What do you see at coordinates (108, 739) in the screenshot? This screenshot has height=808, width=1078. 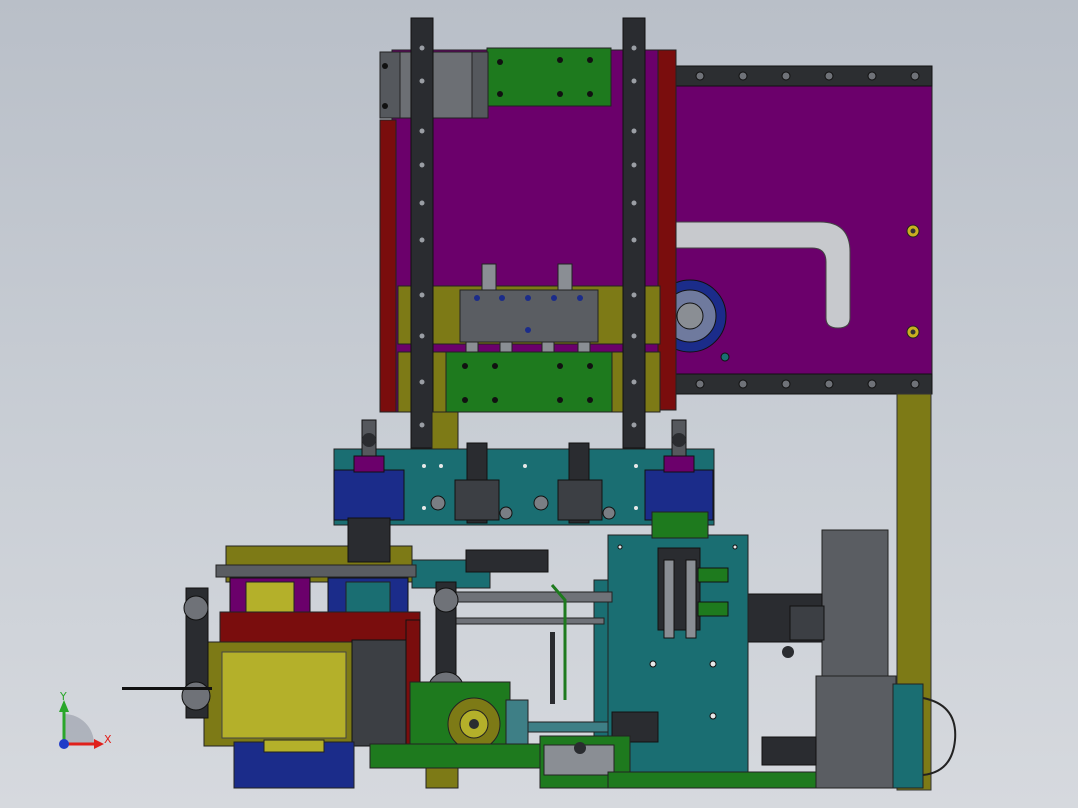 I see `x-axis-label: X` at bounding box center [108, 739].